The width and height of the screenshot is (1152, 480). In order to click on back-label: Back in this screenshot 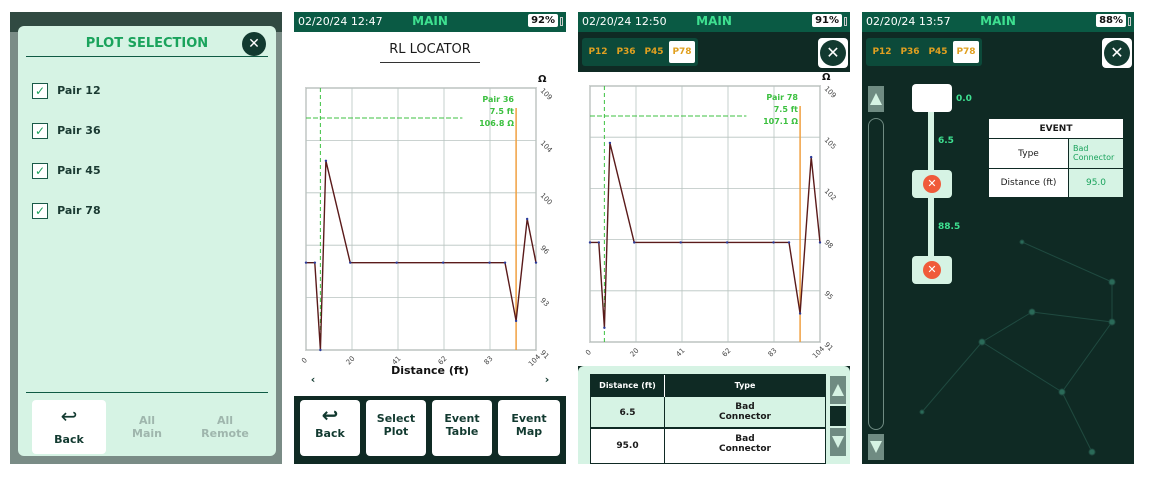, I will do `click(69, 439)`.